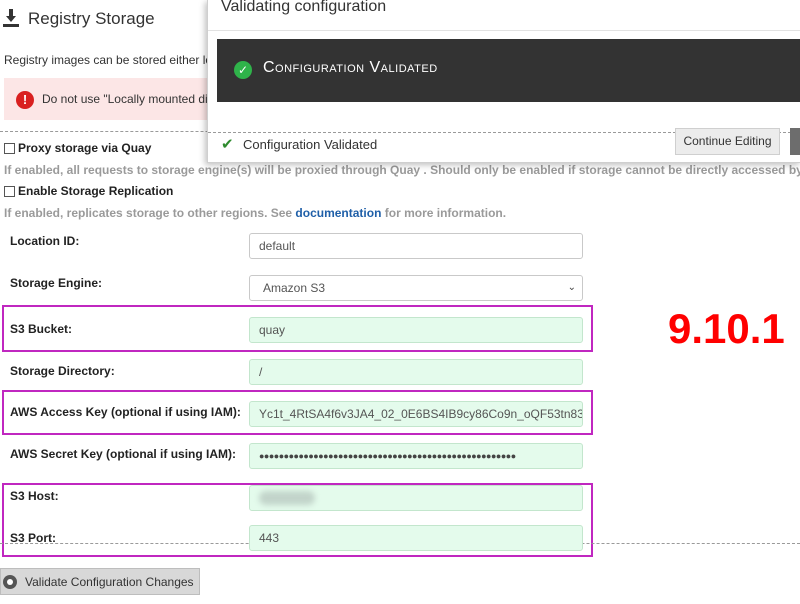 The height and width of the screenshot is (604, 800). I want to click on modal-secondary-button, so click(795, 141).